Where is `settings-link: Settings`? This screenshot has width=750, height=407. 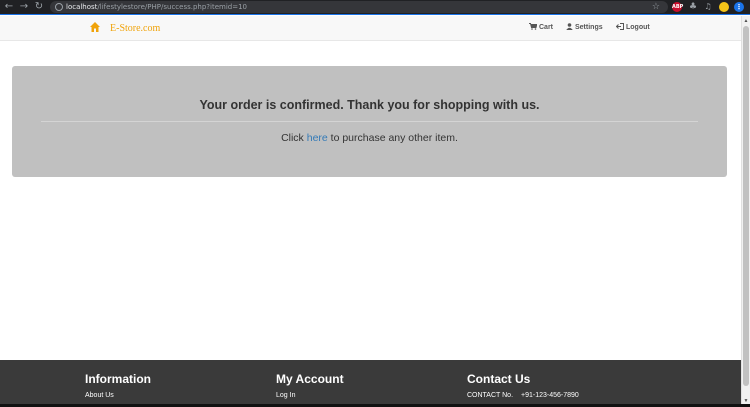 settings-link: Settings is located at coordinates (584, 28).